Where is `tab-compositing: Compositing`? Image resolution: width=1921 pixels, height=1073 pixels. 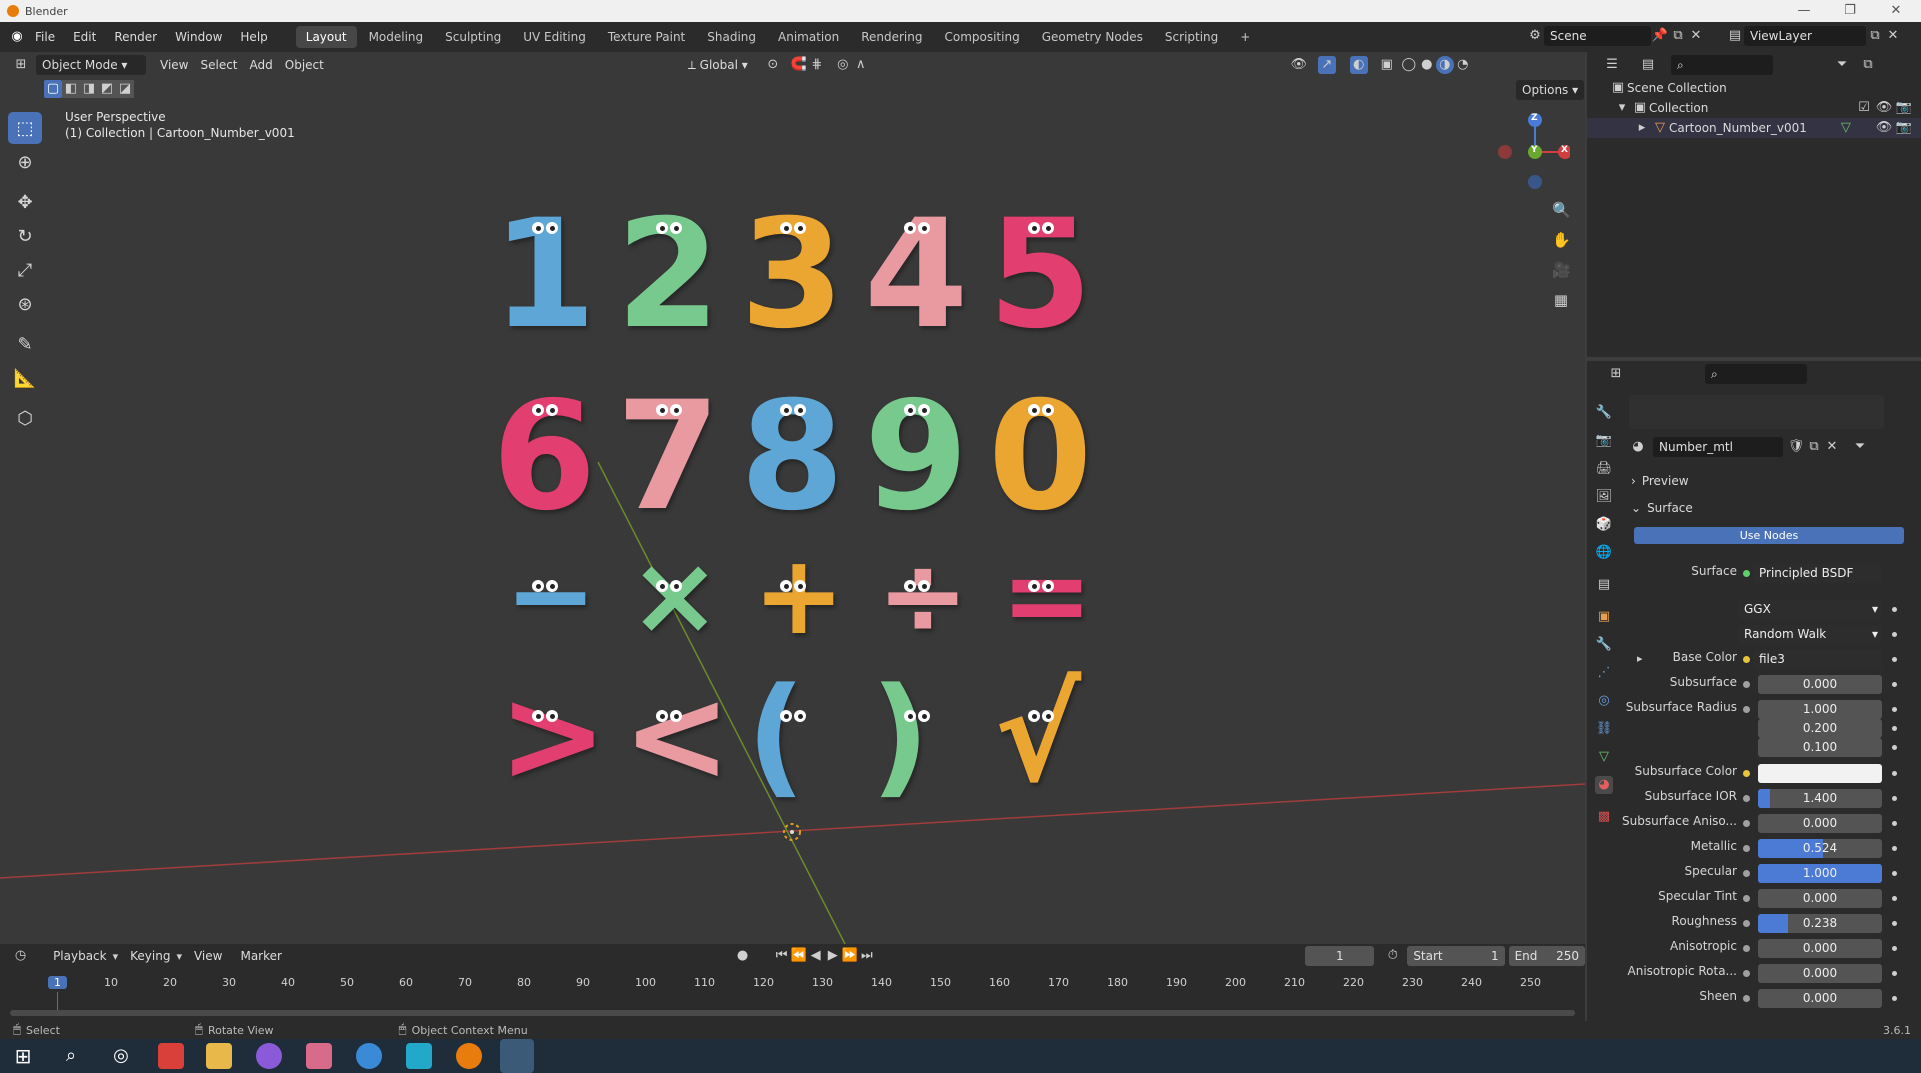
tab-compositing: Compositing is located at coordinates (981, 37).